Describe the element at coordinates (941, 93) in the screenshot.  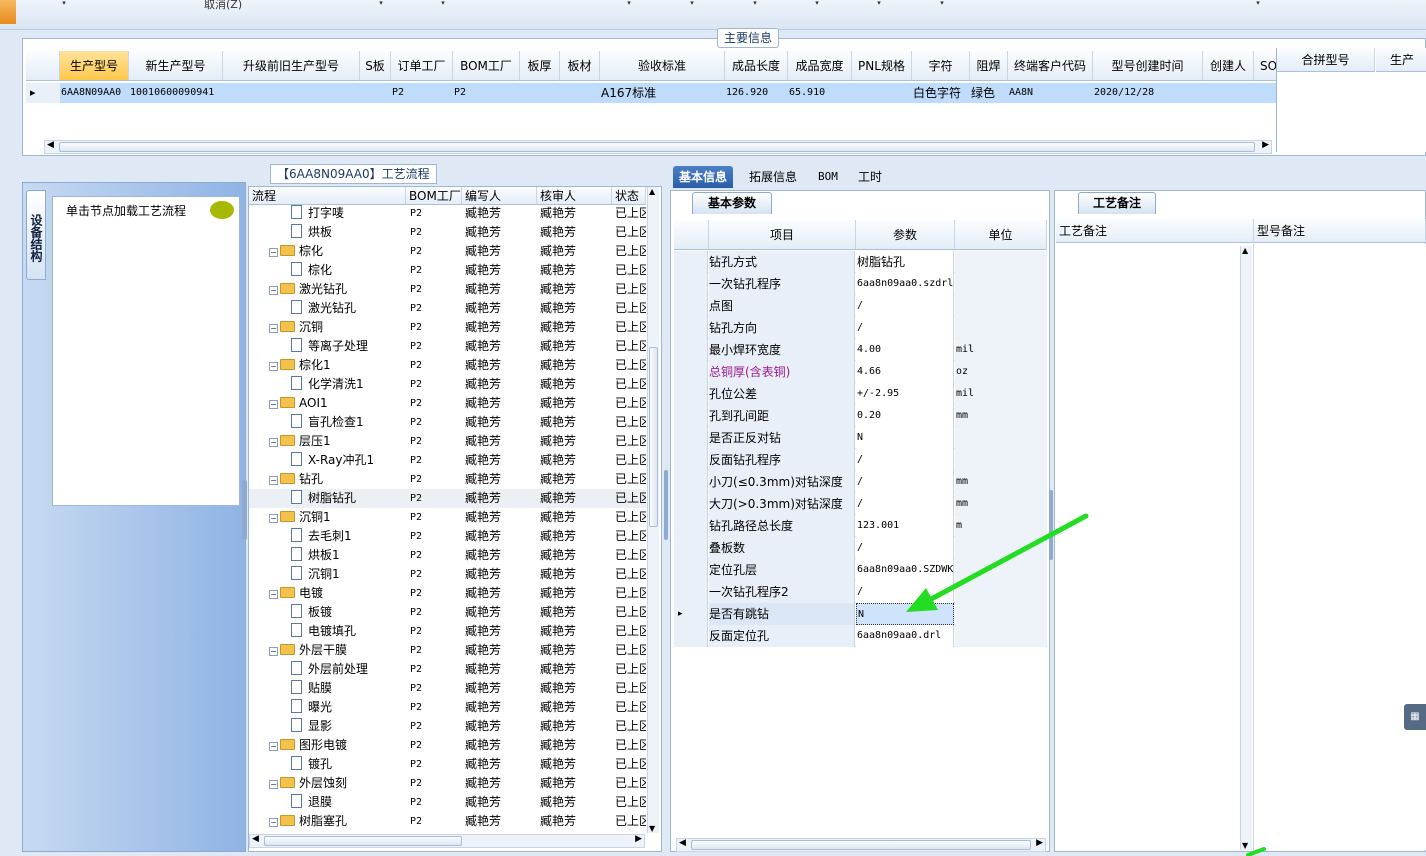
I see `main-cell: 白色字符` at that location.